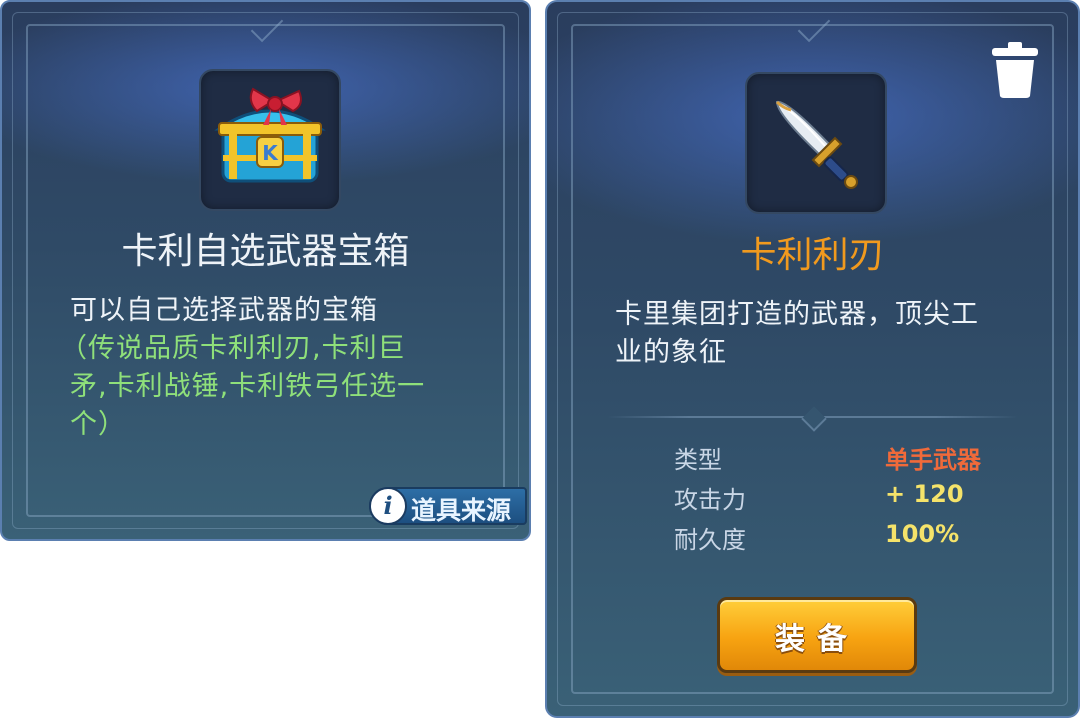  I want to click on item-source-label: 道具来源, so click(461, 510).